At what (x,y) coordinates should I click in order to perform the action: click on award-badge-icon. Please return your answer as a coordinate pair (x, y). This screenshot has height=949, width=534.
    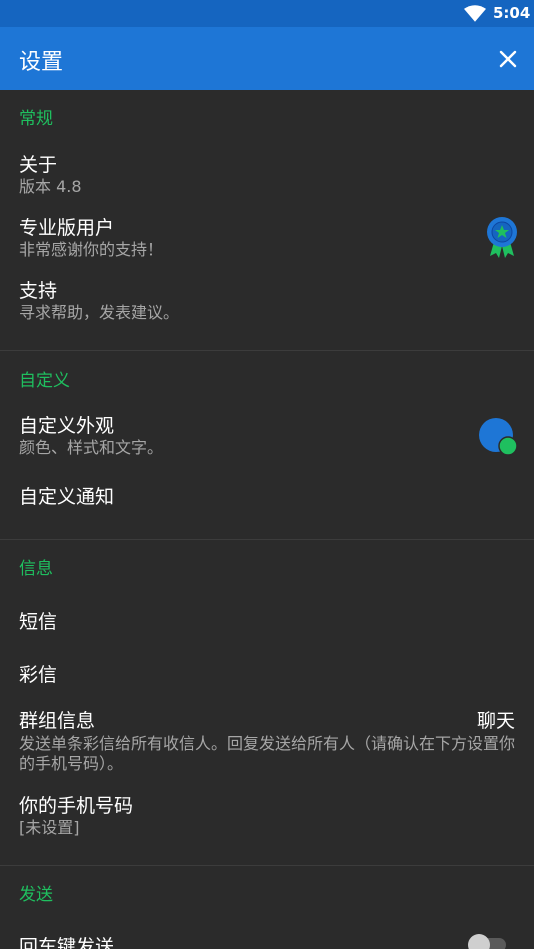
    Looking at the image, I should click on (502, 237).